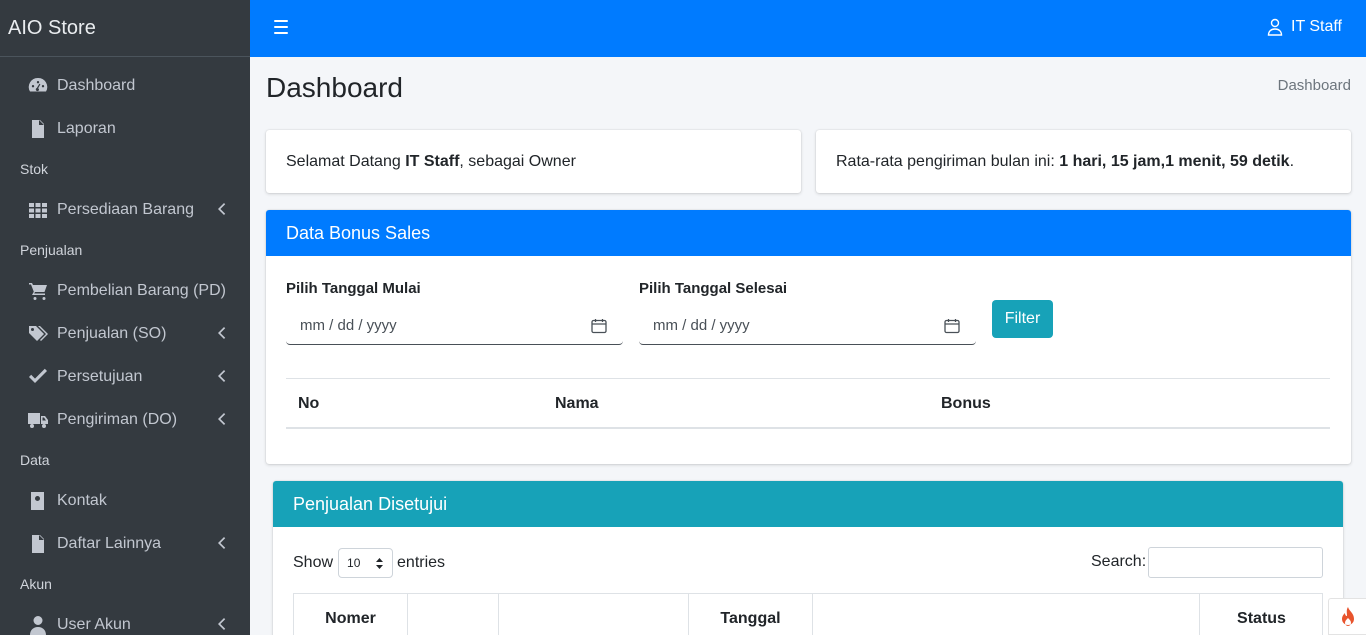 The width and height of the screenshot is (1366, 635). What do you see at coordinates (1261, 614) in the screenshot?
I see `column-header-status: Status` at bounding box center [1261, 614].